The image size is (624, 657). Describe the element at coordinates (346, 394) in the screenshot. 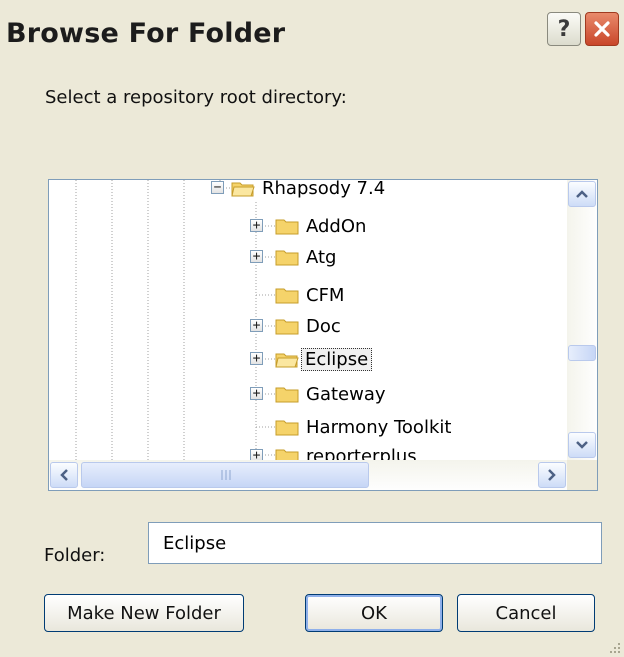

I see `tree-item-label: Gateway` at that location.